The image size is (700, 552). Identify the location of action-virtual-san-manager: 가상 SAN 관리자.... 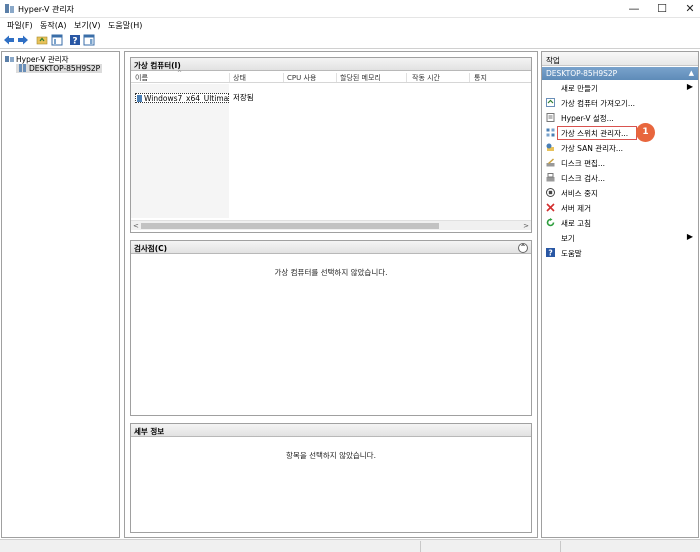
(620, 148).